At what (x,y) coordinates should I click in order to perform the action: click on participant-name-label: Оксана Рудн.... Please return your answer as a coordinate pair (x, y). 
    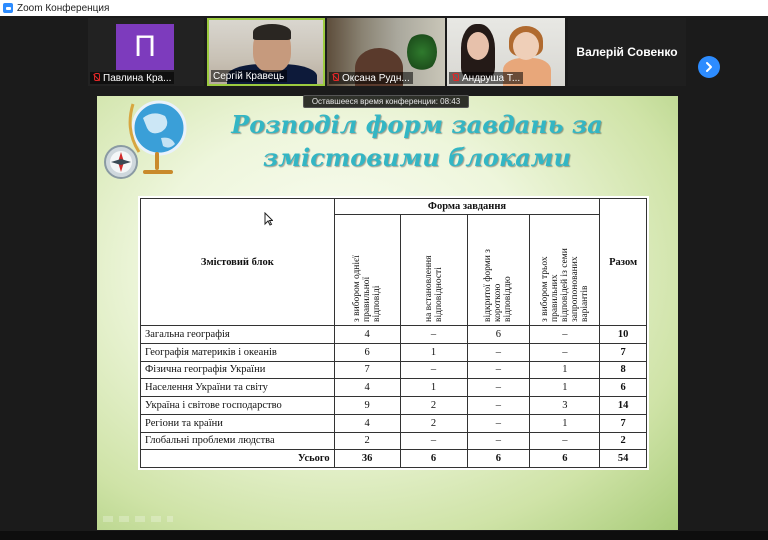
    Looking at the image, I should click on (371, 78).